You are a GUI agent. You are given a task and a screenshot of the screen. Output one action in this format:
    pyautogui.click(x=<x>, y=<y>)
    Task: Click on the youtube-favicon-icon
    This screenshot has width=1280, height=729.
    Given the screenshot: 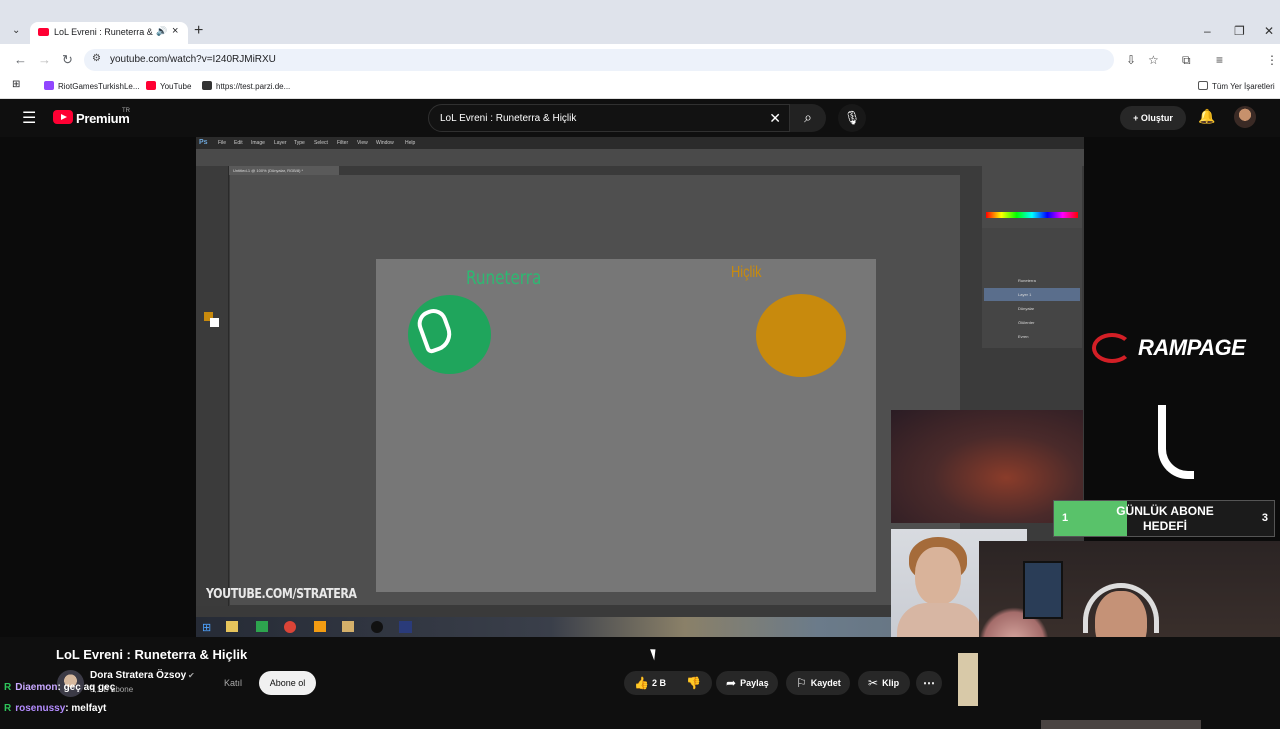 What is the action you would take?
    pyautogui.click(x=43, y=32)
    